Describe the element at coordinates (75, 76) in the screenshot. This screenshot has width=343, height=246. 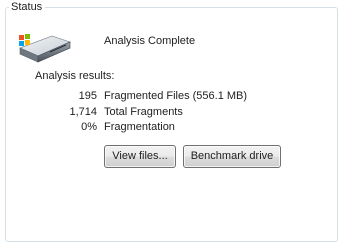
I see `analysis-results-heading: Analysis results:` at that location.